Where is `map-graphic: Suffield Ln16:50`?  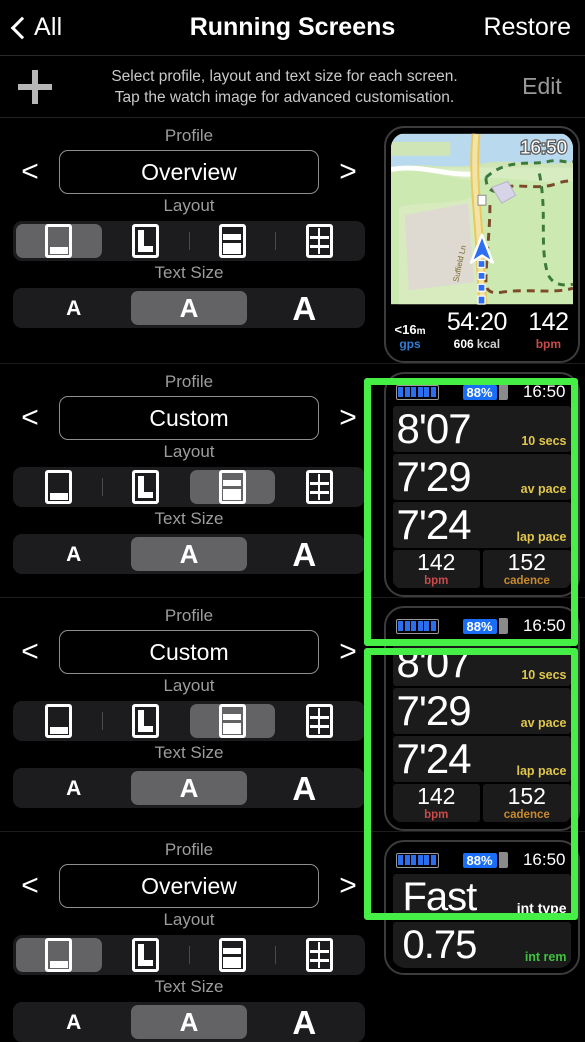
map-graphic: Suffield Ln16:50 is located at coordinates (481, 219).